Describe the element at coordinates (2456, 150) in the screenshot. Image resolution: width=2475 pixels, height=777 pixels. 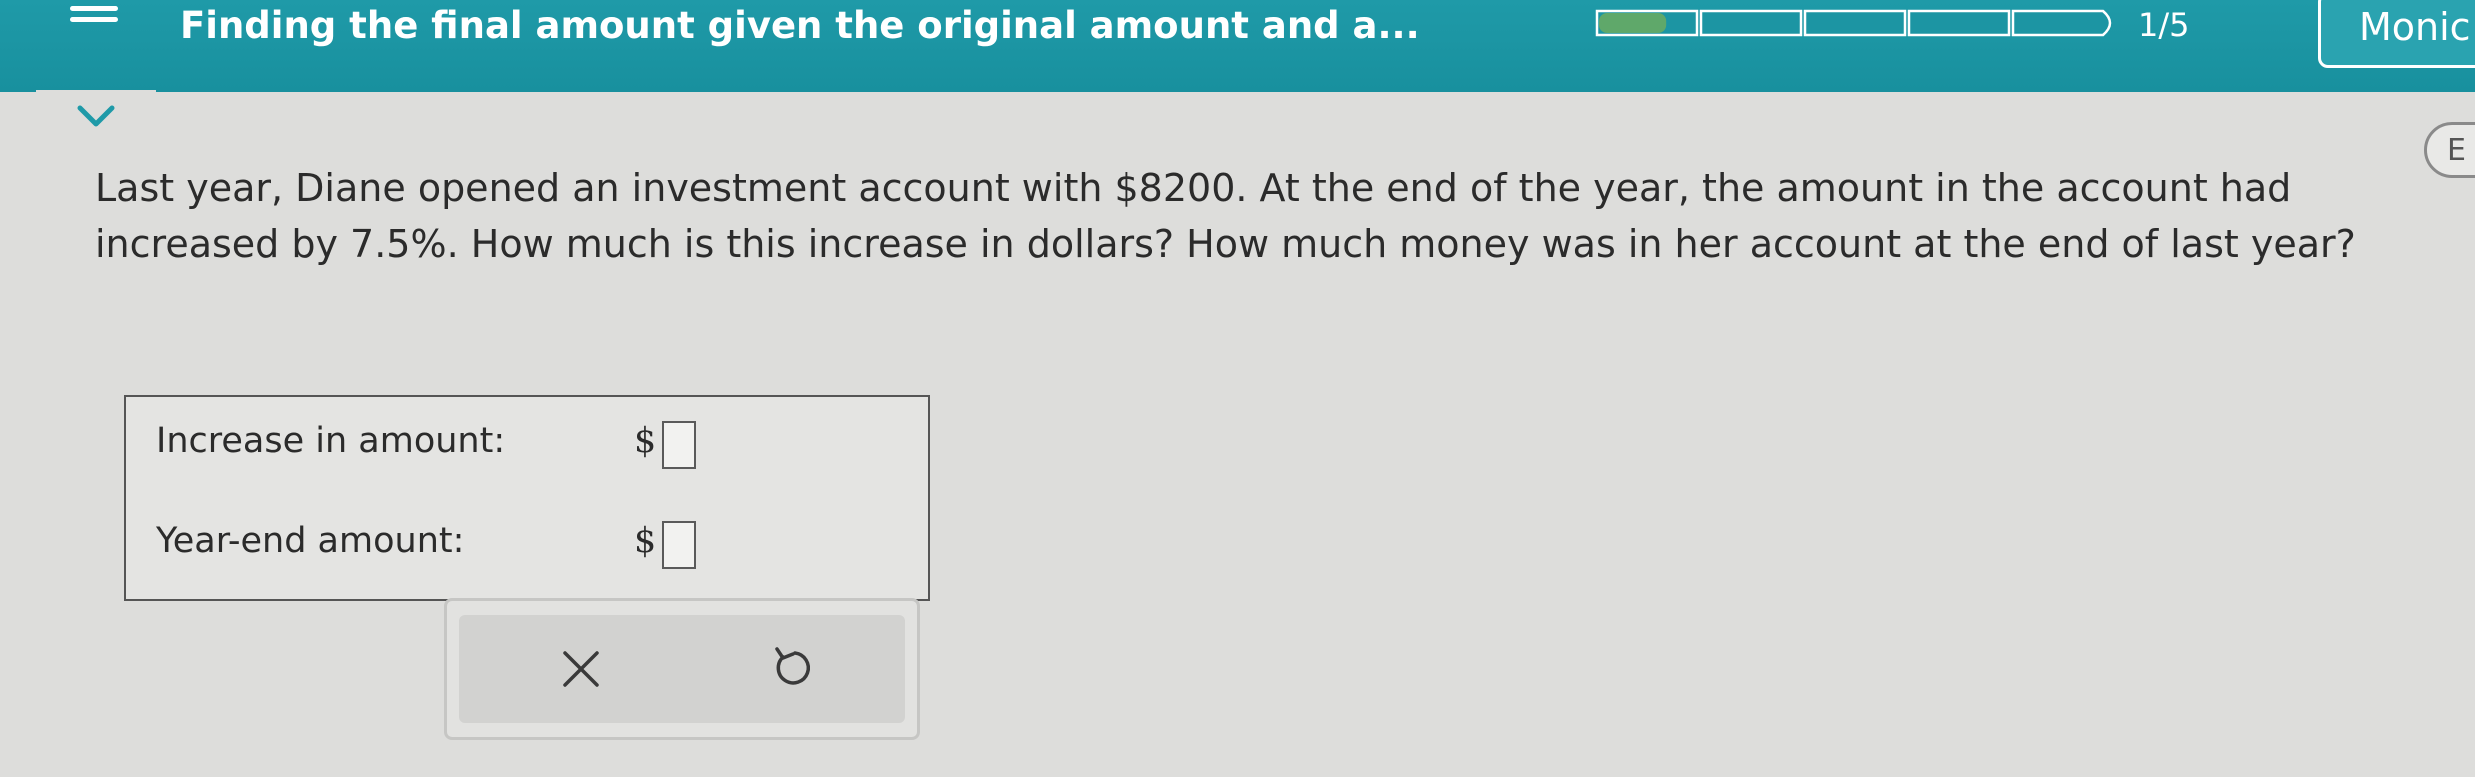
I see `explanation-label: E` at that location.